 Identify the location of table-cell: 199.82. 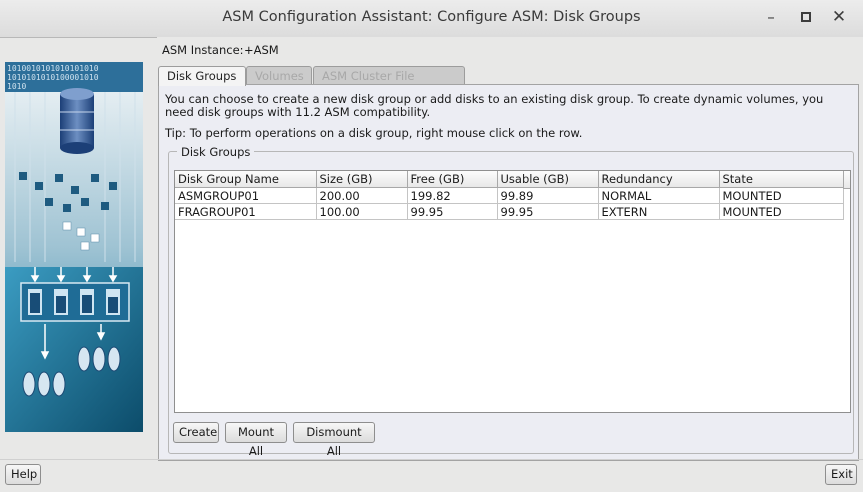
(452, 195).